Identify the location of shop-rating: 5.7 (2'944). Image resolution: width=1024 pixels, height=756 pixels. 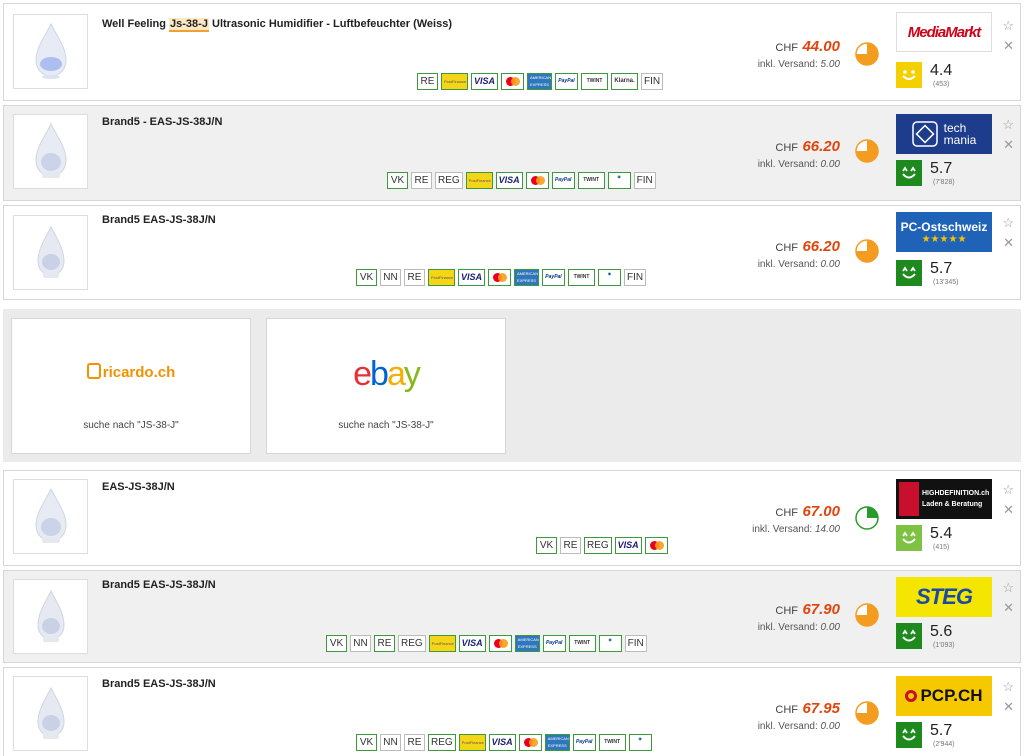
(938, 737).